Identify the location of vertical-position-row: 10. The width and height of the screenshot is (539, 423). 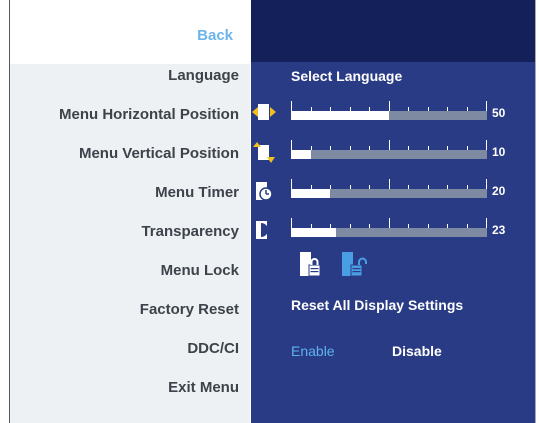
(393, 152).